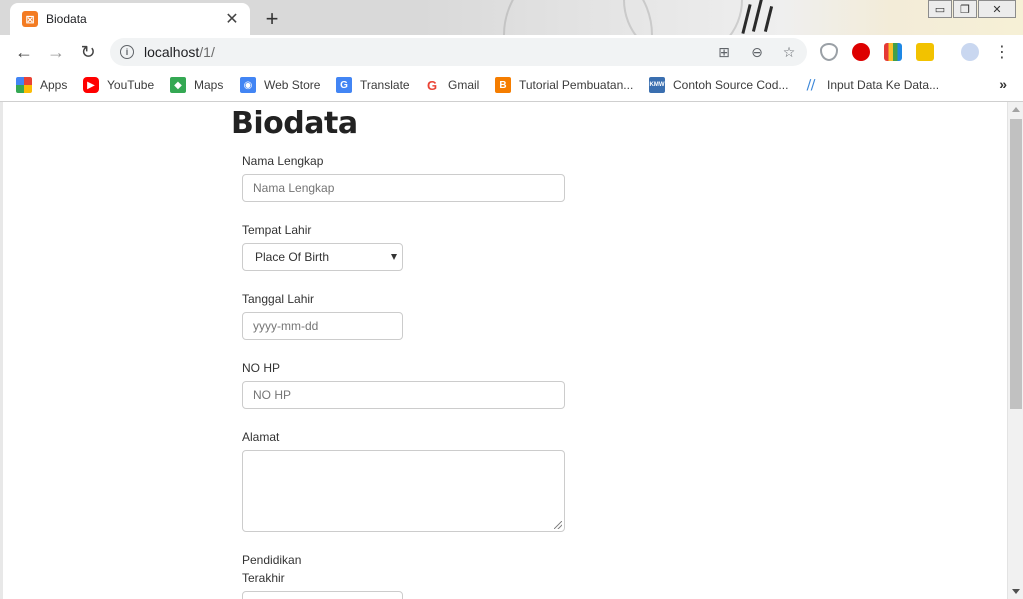  I want to click on info-icon: i, so click(127, 52).